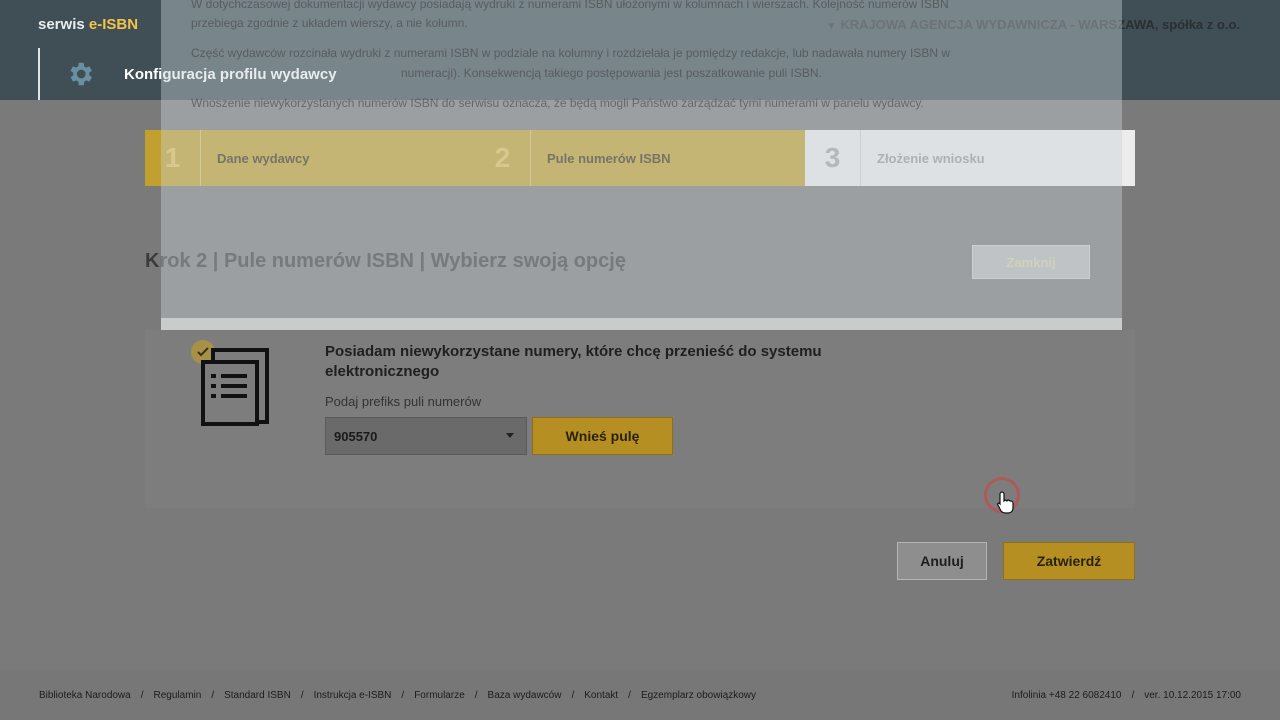 The width and height of the screenshot is (1280, 720). What do you see at coordinates (85, 695) in the screenshot?
I see `footer-link: Biblioteka Narodowa` at bounding box center [85, 695].